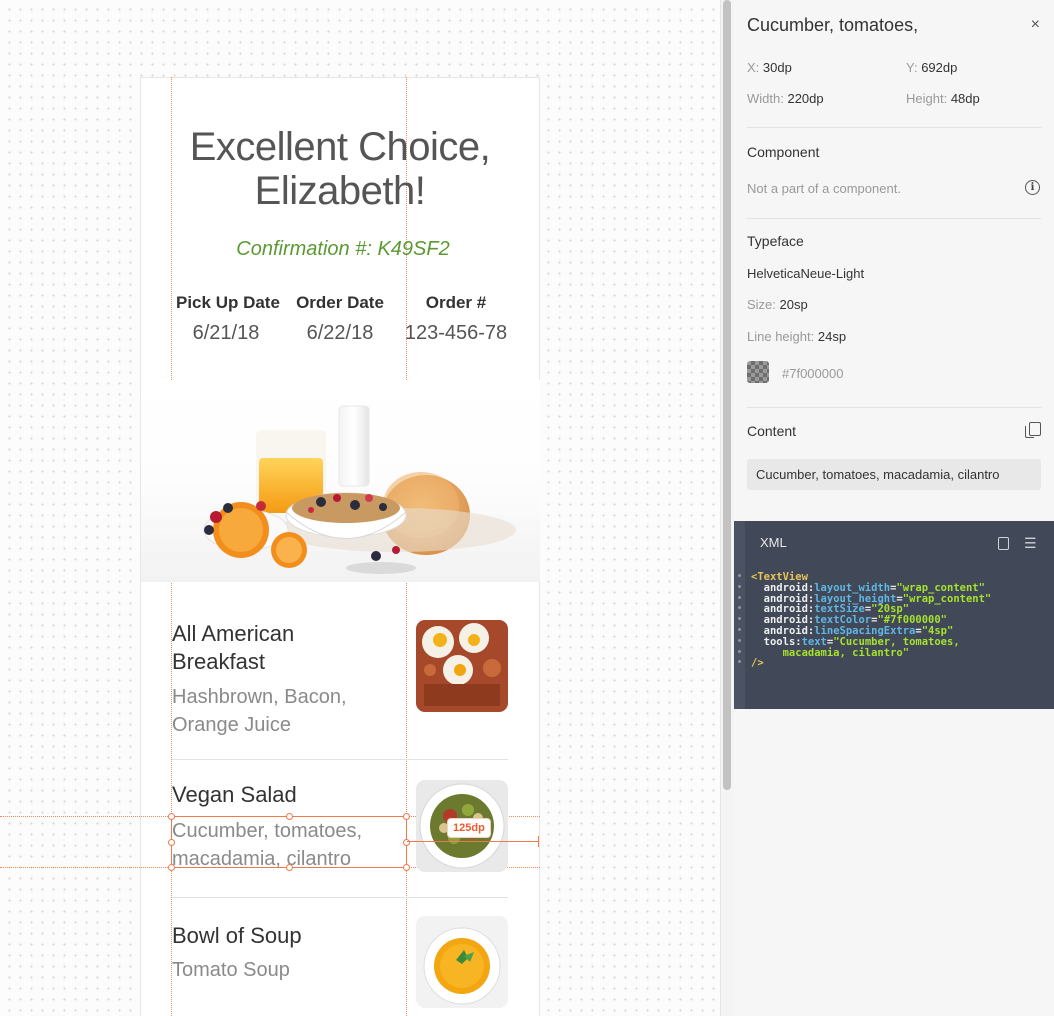 The height and width of the screenshot is (1016, 1054). What do you see at coordinates (777, 67) in the screenshot?
I see `x-value: 30dp` at bounding box center [777, 67].